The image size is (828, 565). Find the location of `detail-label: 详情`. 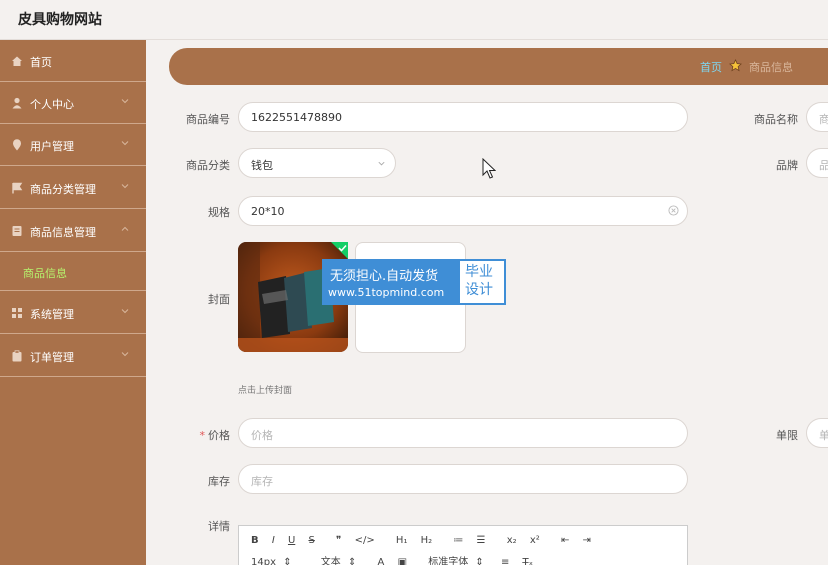

detail-label: 详情 is located at coordinates (219, 526).